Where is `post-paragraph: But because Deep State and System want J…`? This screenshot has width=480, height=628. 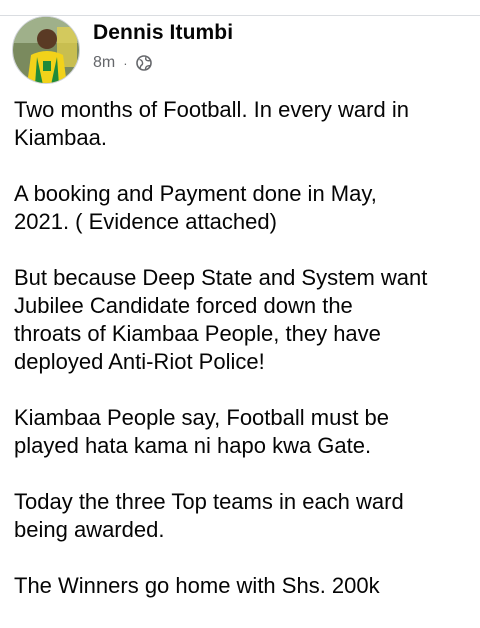
post-paragraph: But because Deep State and System want J… is located at coordinates (221, 319).